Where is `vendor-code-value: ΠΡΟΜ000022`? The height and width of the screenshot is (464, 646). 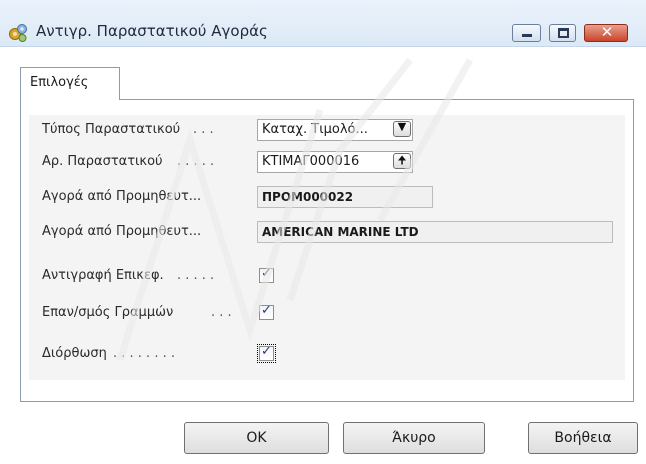 vendor-code-value: ΠΡΟΜ000022 is located at coordinates (308, 197).